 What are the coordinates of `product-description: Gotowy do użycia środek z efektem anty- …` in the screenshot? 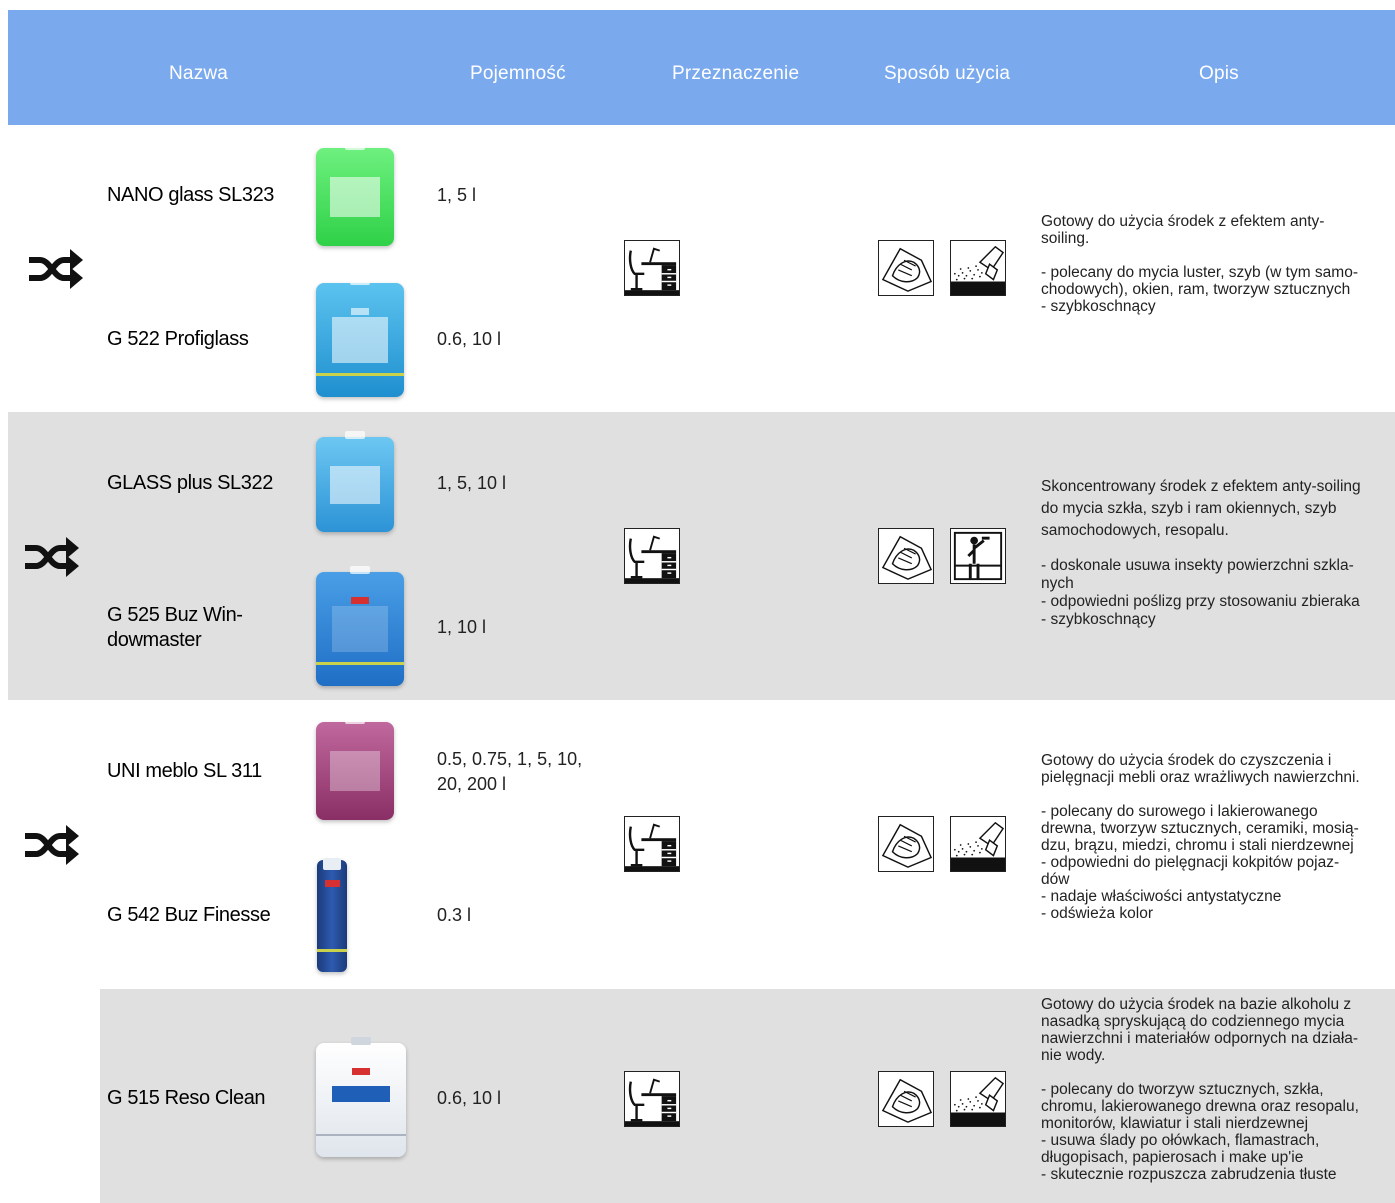 It's located at (1199, 264).